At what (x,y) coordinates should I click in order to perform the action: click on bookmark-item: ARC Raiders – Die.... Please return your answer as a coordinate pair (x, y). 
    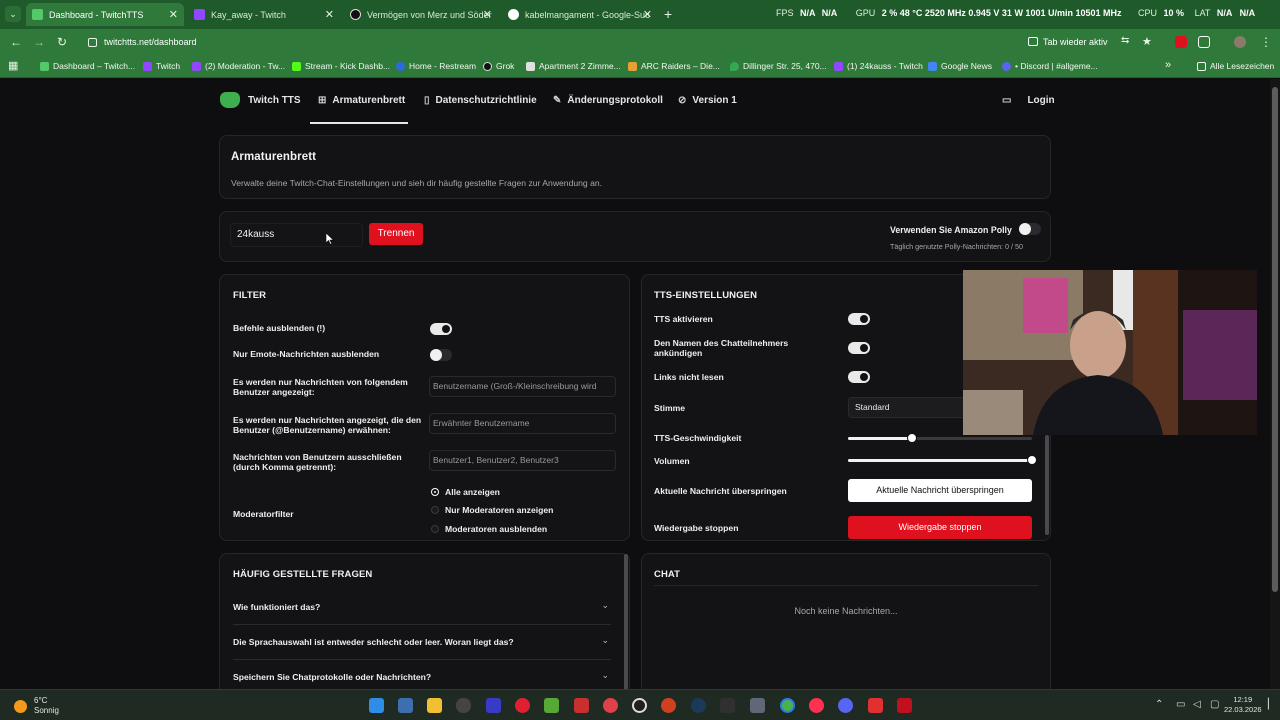
    Looking at the image, I should click on (674, 66).